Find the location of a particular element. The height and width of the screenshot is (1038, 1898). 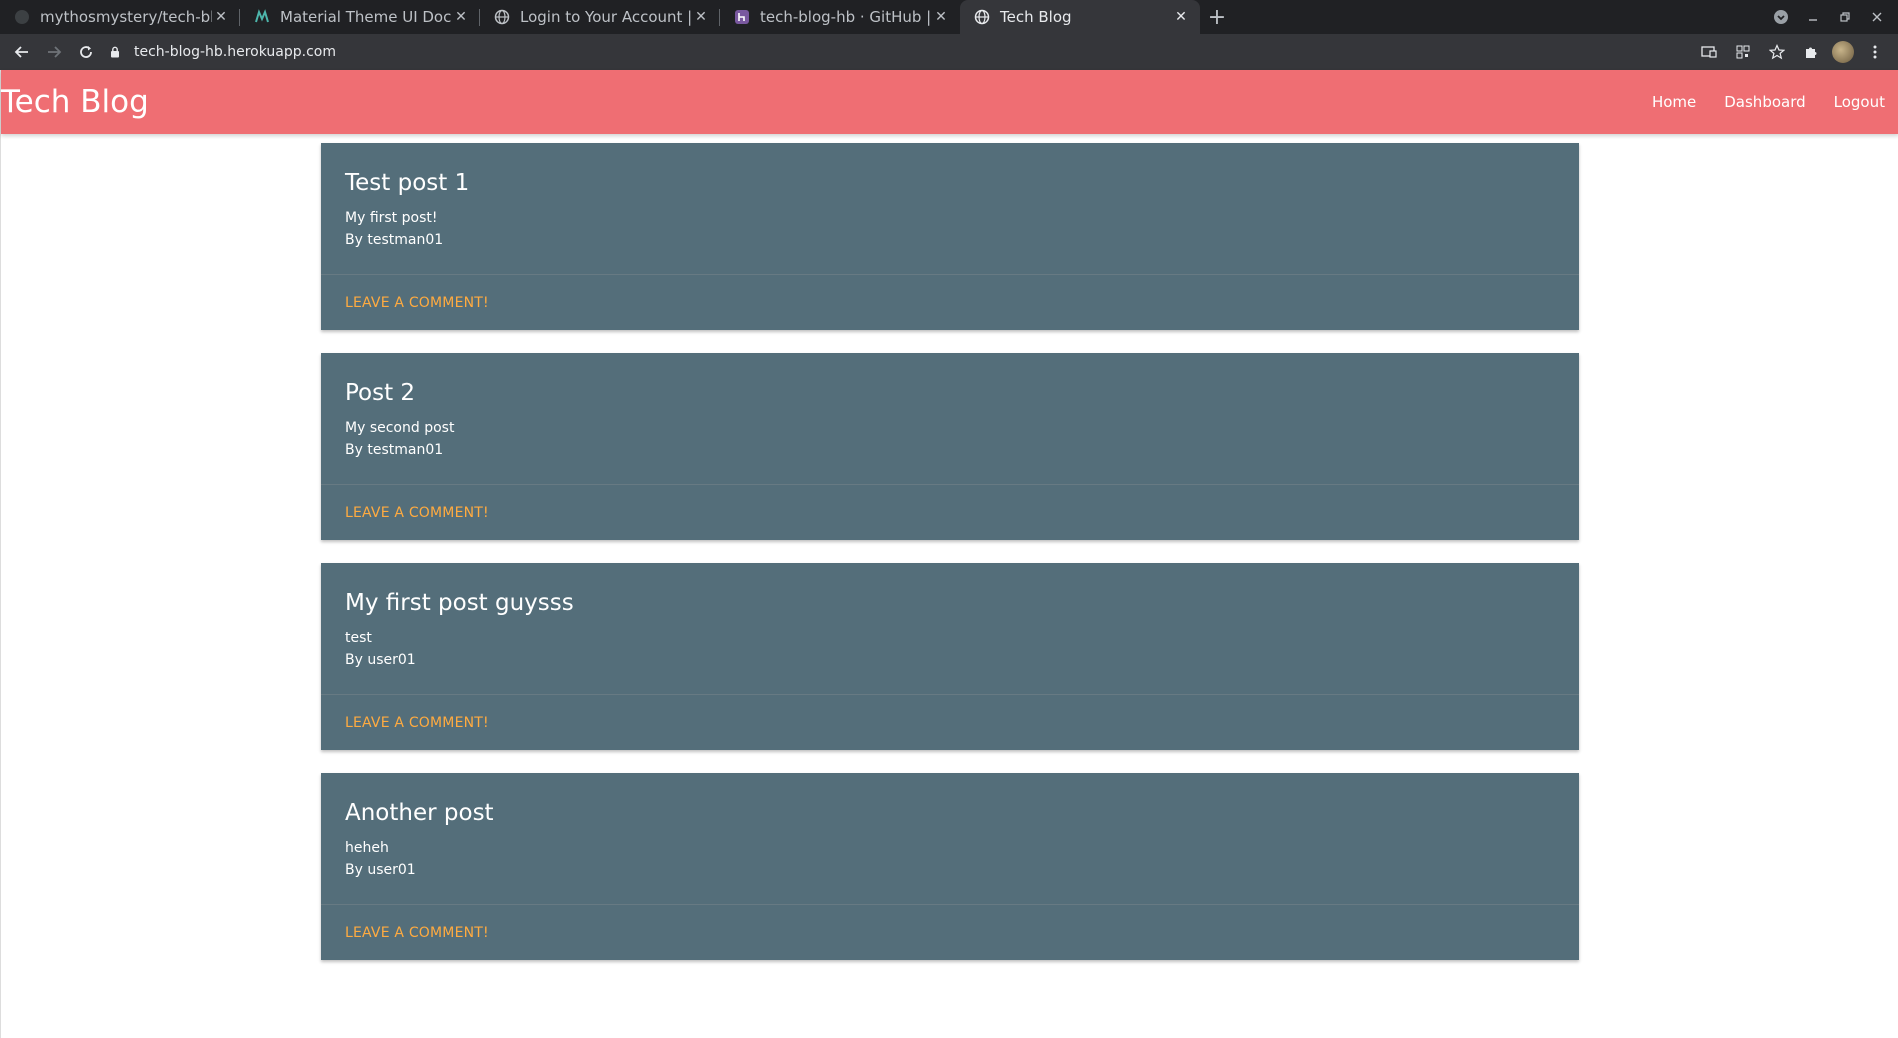

lock-icon is located at coordinates (117, 52).